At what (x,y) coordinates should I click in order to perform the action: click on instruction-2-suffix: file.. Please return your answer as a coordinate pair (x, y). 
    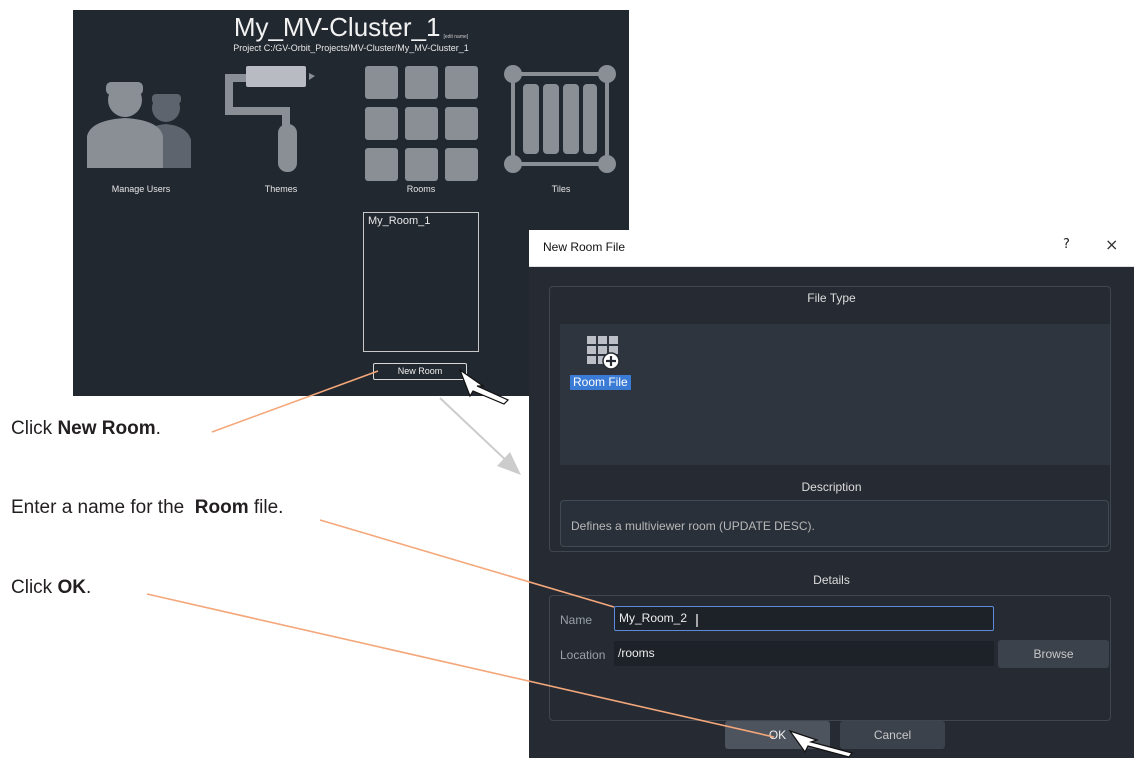
    Looking at the image, I should click on (266, 507).